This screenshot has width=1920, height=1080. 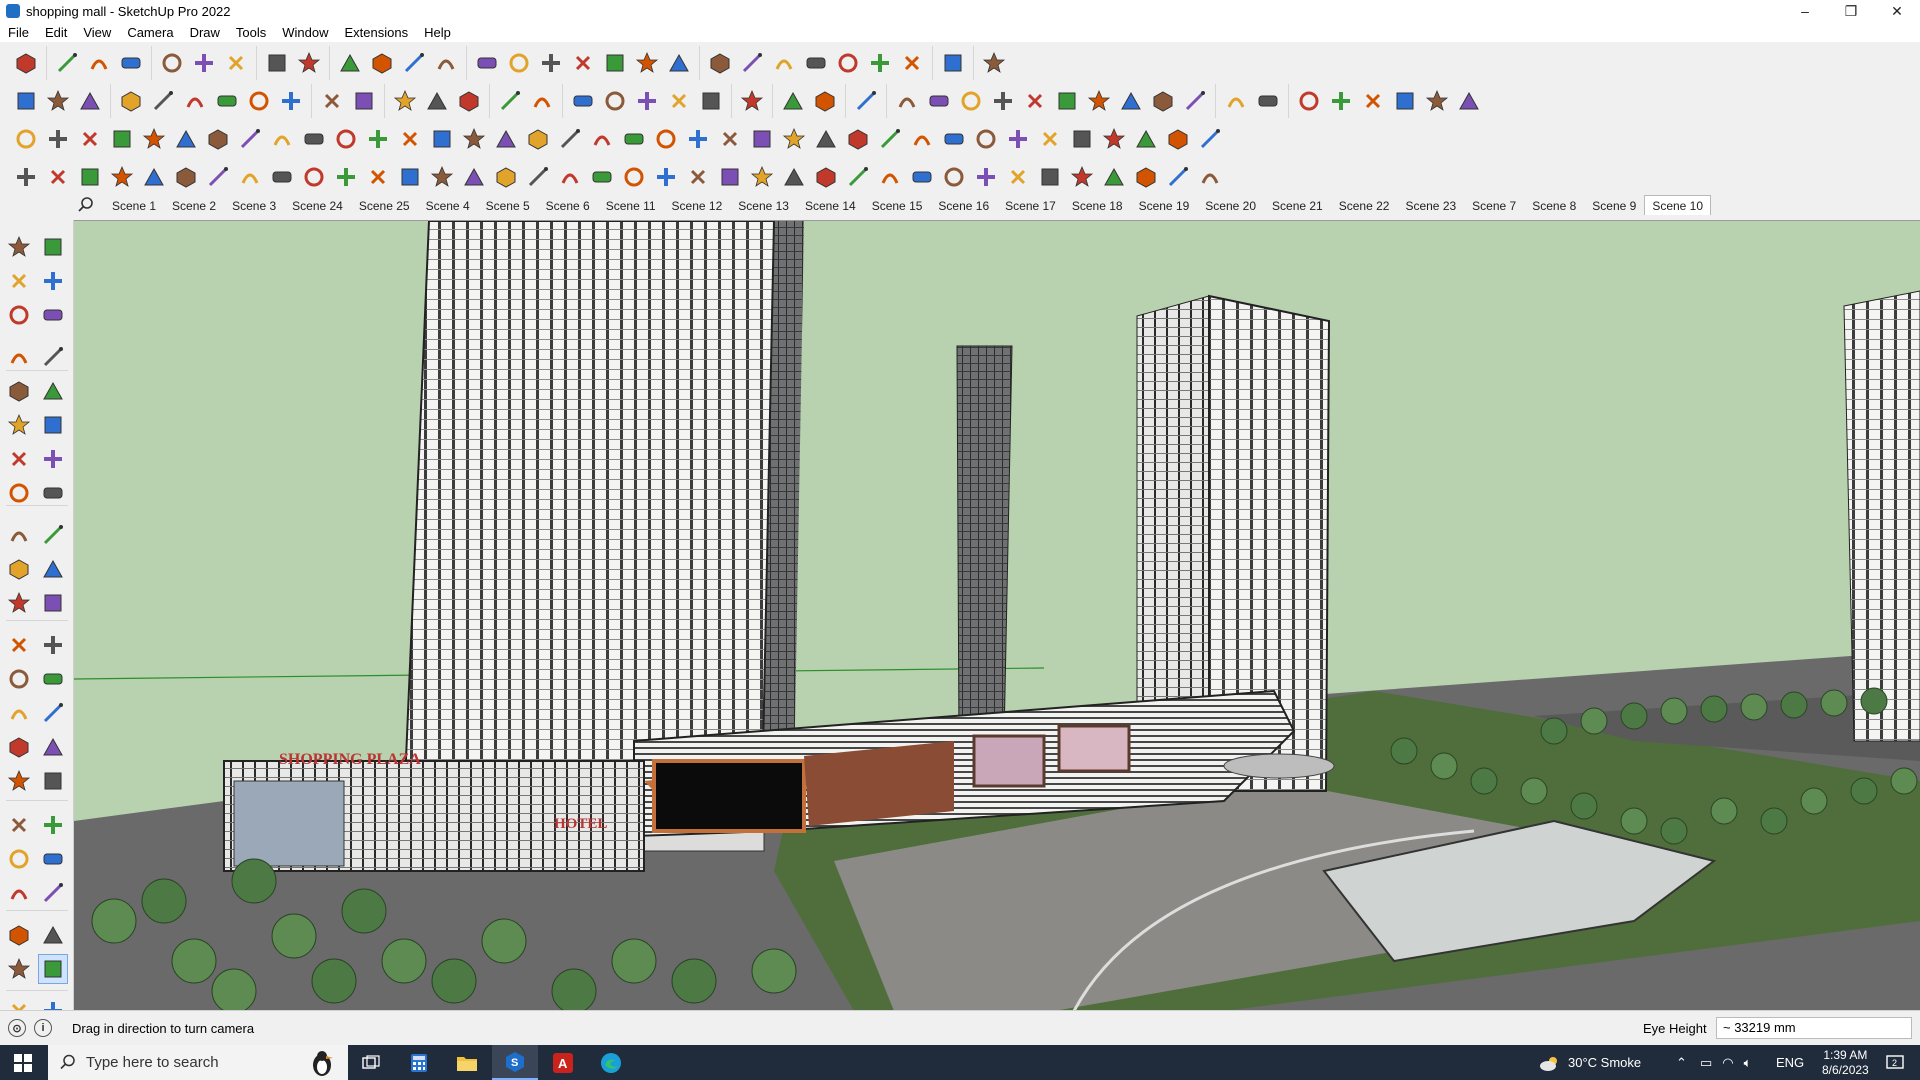 I want to click on scene-tab: Scene 22, so click(x=1364, y=205).